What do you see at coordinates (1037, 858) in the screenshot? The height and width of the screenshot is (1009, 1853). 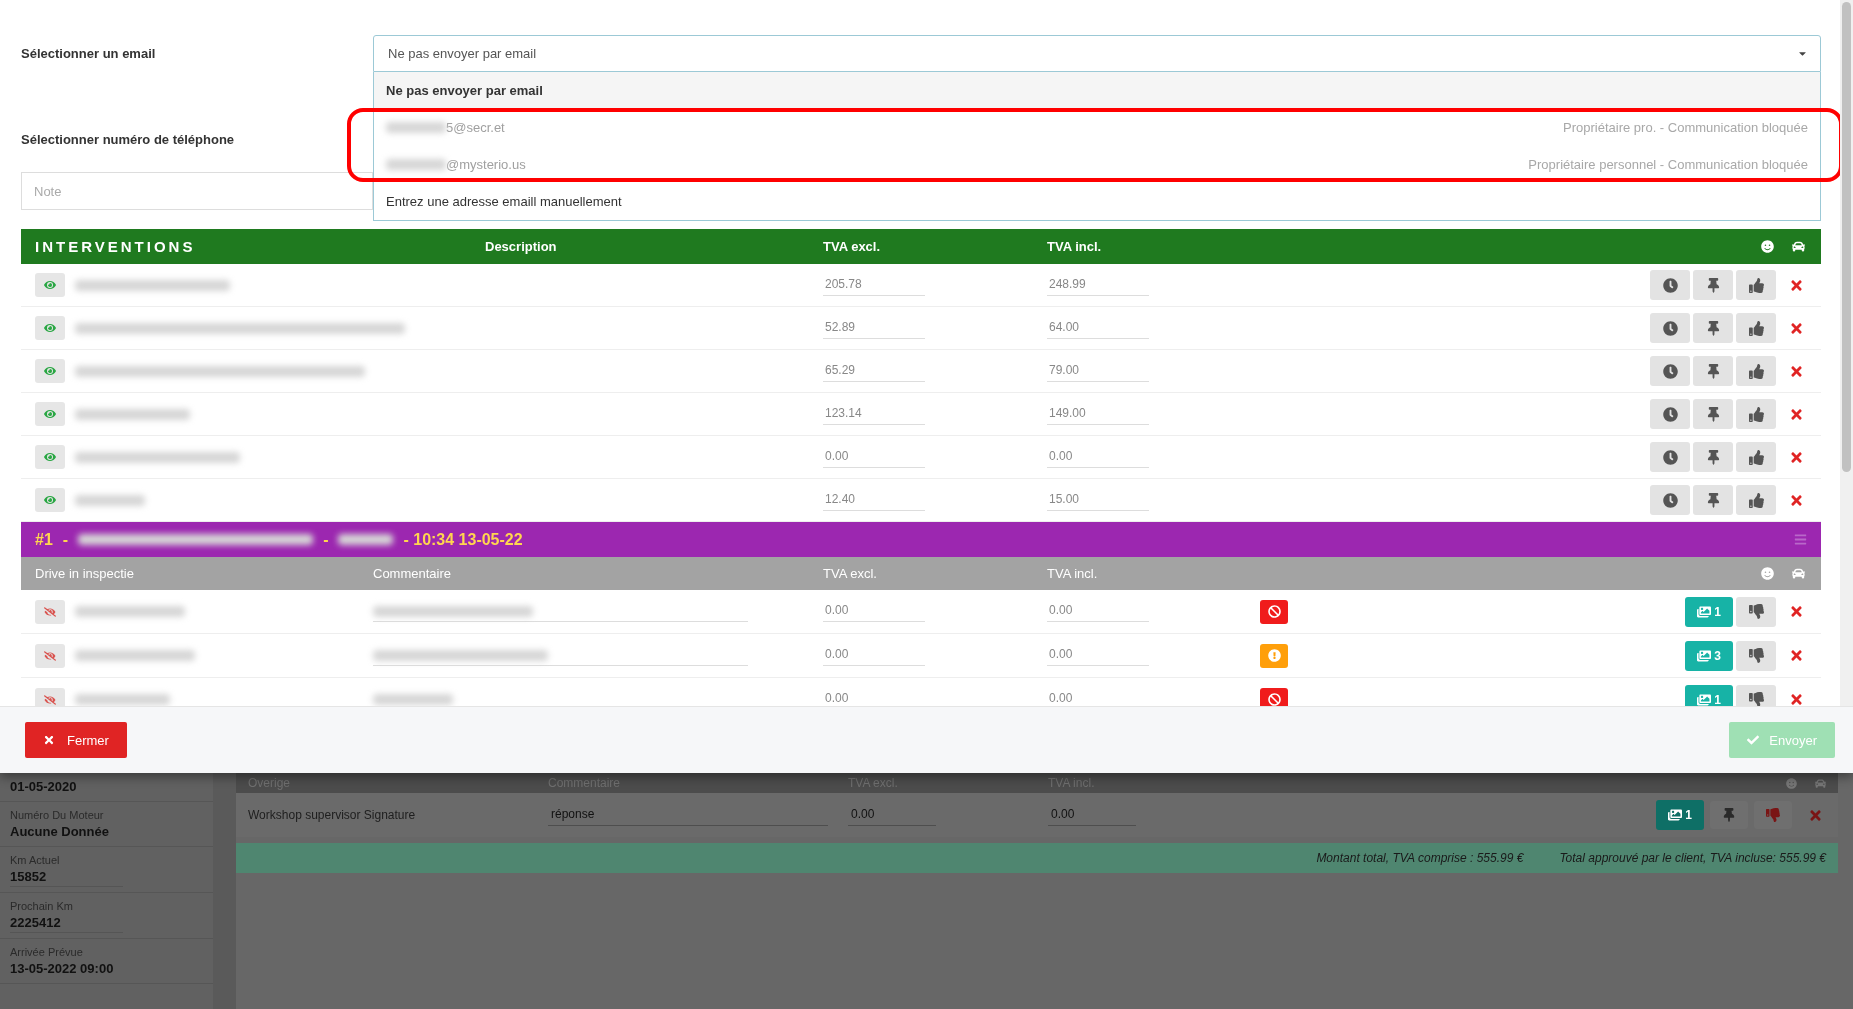 I see `totals-bar: Montant total, TVA comprise : 555.99 € Total approuvé par le client, TVA incluse: 555.99 €` at bounding box center [1037, 858].